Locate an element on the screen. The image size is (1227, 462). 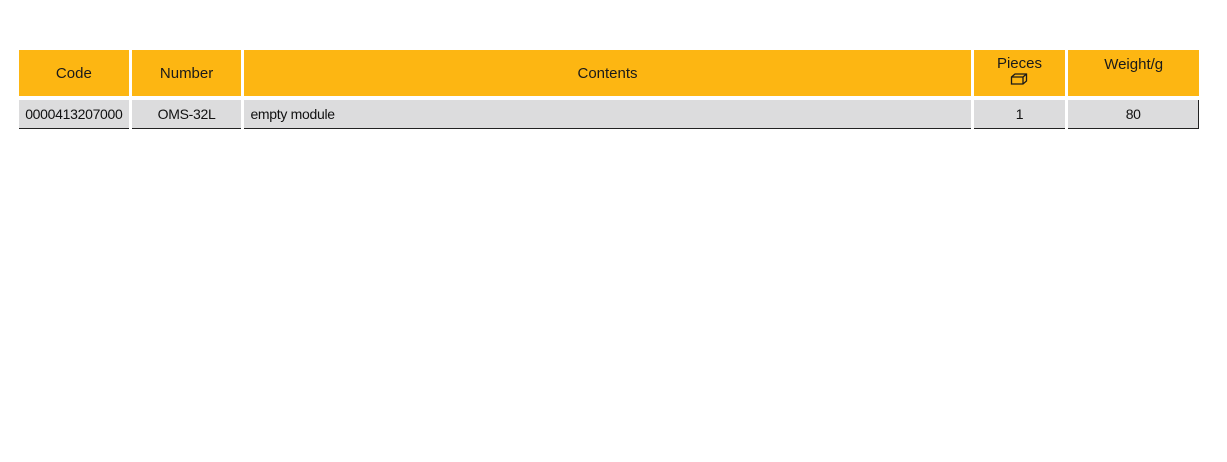
header-number: Number is located at coordinates (186, 73).